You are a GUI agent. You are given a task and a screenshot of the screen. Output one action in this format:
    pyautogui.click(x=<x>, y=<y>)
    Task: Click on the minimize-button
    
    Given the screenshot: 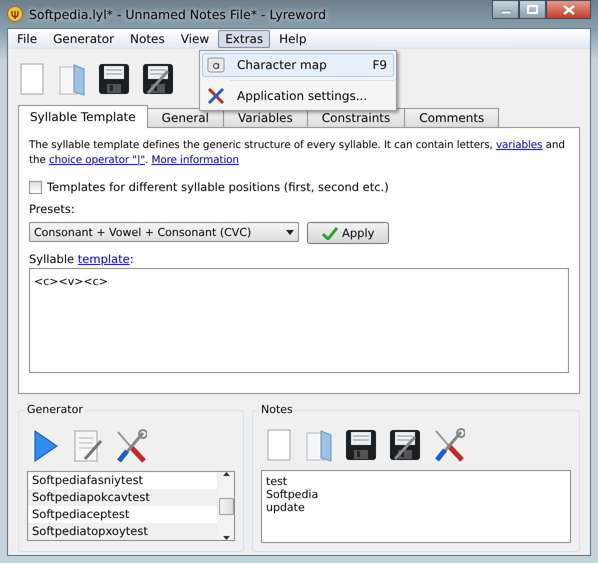 What is the action you would take?
    pyautogui.click(x=505, y=9)
    